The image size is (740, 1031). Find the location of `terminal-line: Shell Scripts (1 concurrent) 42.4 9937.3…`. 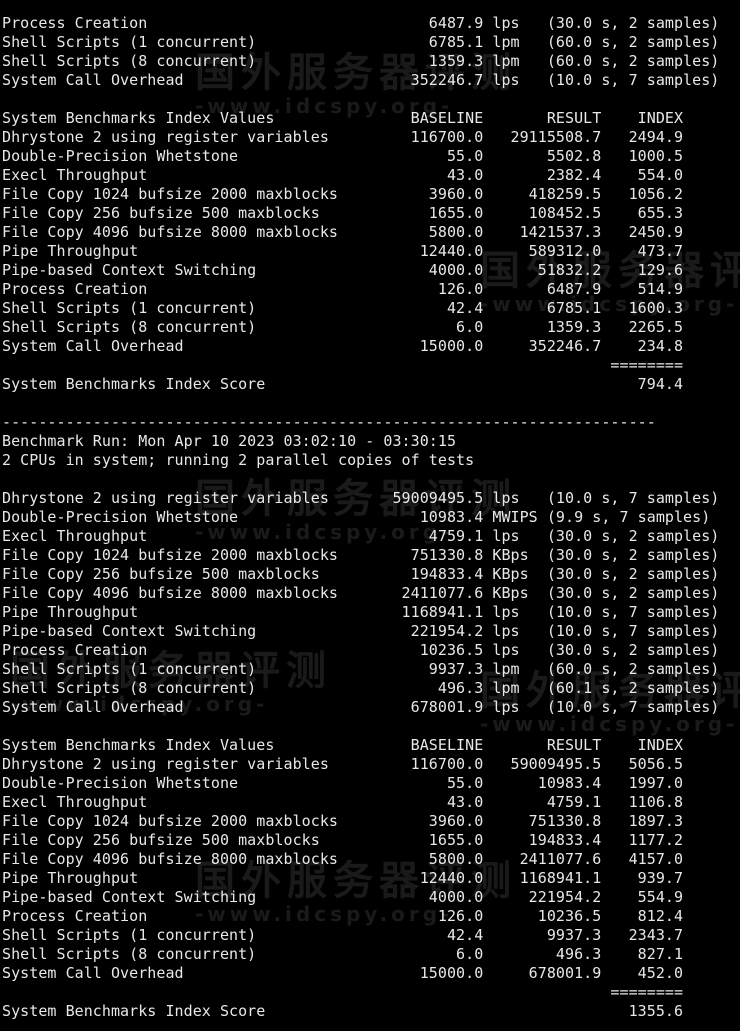

terminal-line: Shell Scripts (1 concurrent) 42.4 9937.3… is located at coordinates (343, 935).